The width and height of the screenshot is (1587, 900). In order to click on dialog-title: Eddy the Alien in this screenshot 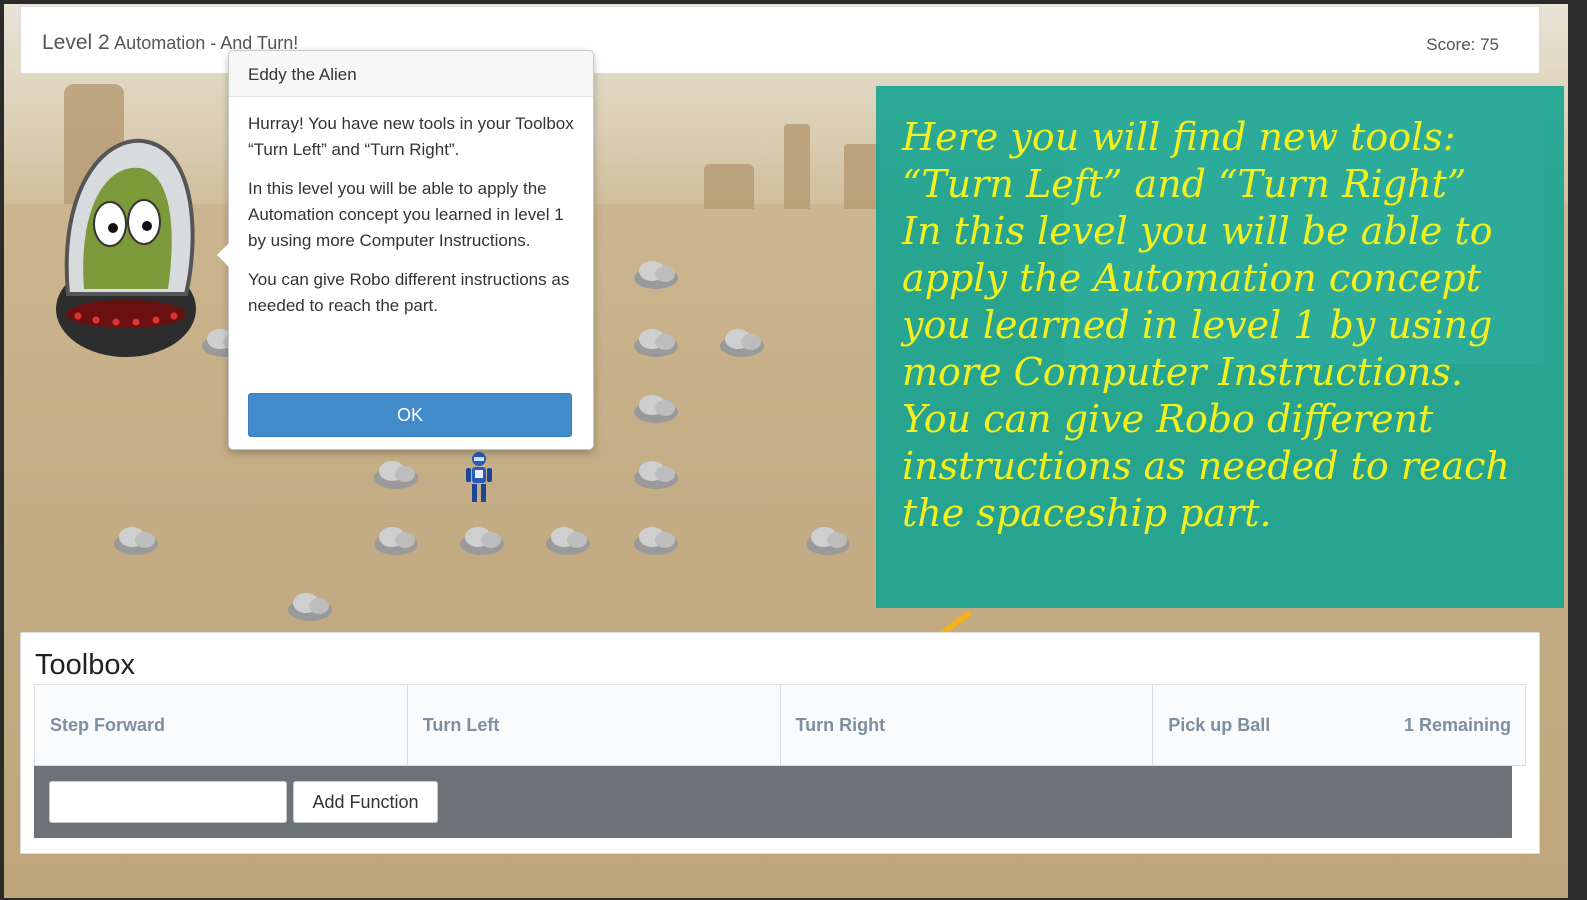, I will do `click(411, 74)`.